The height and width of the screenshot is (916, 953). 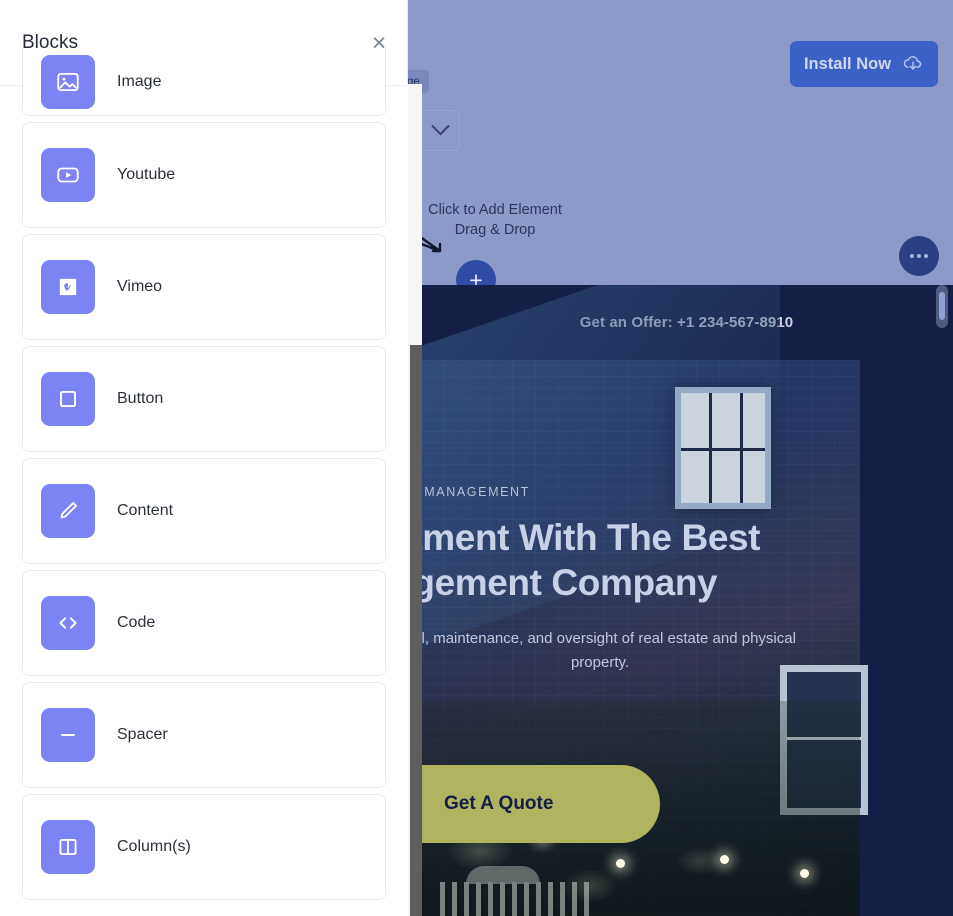 I want to click on cloud-download-icon, so click(x=912, y=63).